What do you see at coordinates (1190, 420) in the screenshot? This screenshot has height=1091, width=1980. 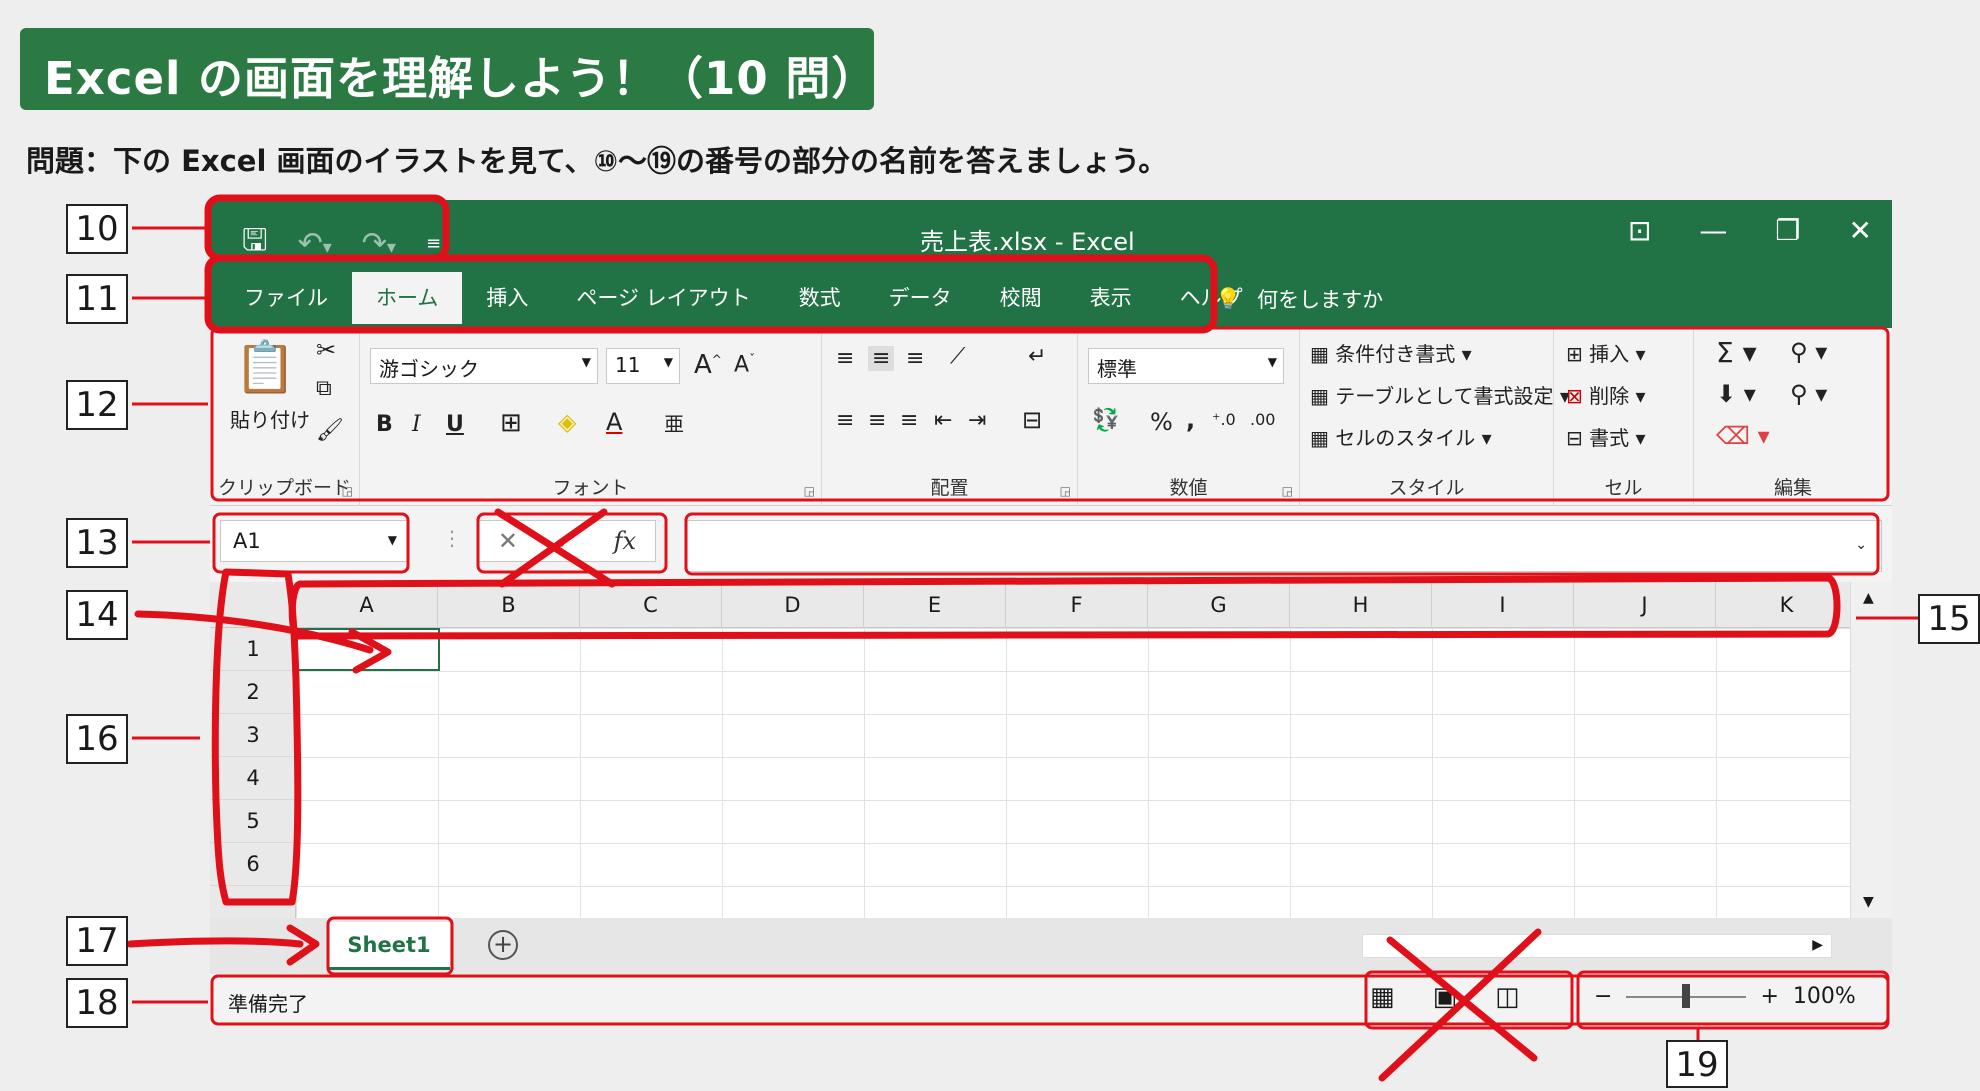 I see `comma-style-button: ,` at bounding box center [1190, 420].